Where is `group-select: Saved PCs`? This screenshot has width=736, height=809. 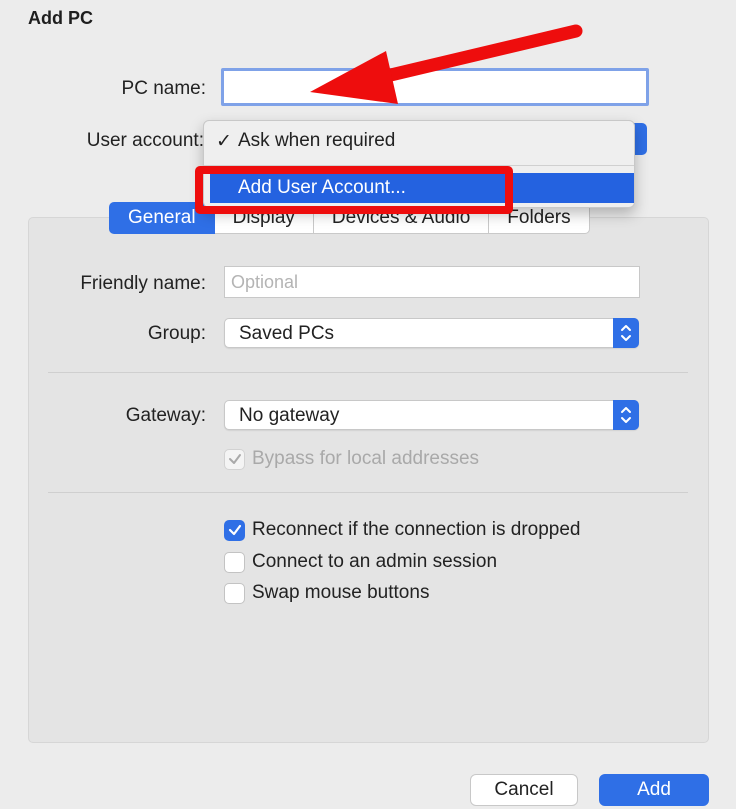
group-select: Saved PCs is located at coordinates (431, 333).